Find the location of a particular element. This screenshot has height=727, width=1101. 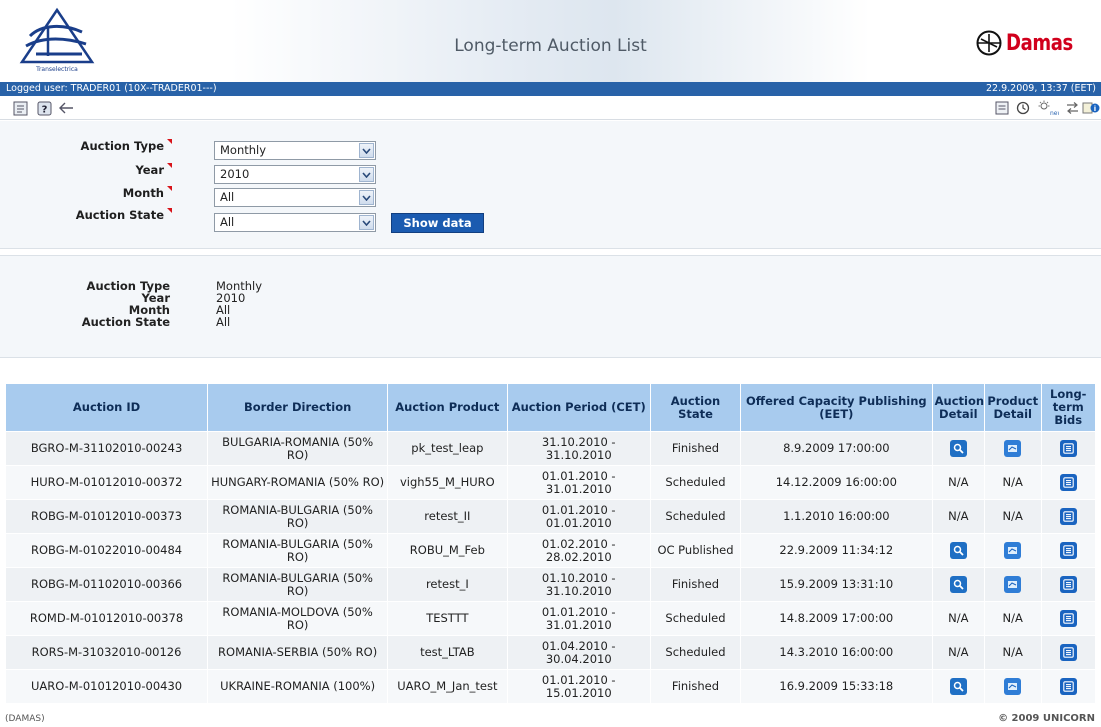

svg-text: i is located at coordinates (1095, 109).